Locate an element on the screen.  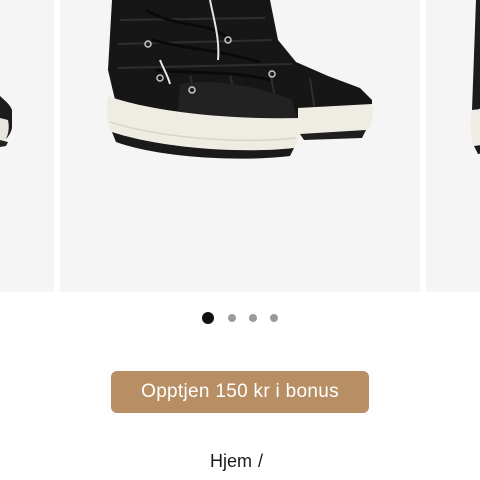
pagination-dot-1-active is located at coordinates (208, 318).